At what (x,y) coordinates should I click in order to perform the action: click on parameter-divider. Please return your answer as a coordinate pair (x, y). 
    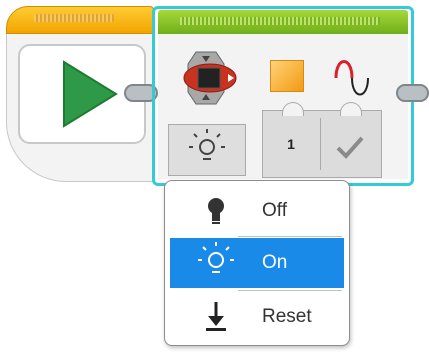
    Looking at the image, I should click on (320, 144).